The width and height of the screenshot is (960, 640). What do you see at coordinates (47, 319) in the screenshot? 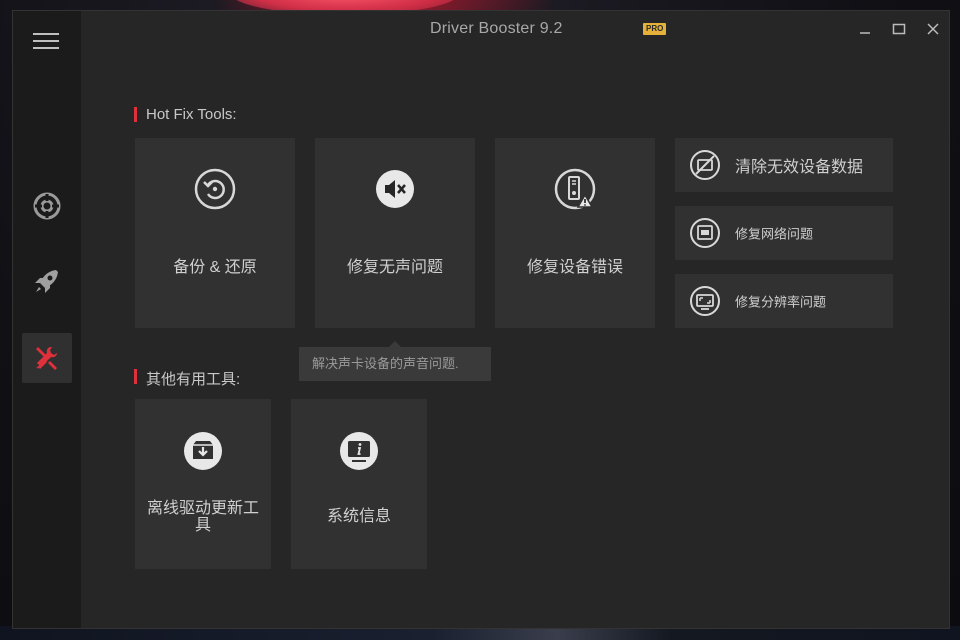
I see `sidebar` at bounding box center [47, 319].